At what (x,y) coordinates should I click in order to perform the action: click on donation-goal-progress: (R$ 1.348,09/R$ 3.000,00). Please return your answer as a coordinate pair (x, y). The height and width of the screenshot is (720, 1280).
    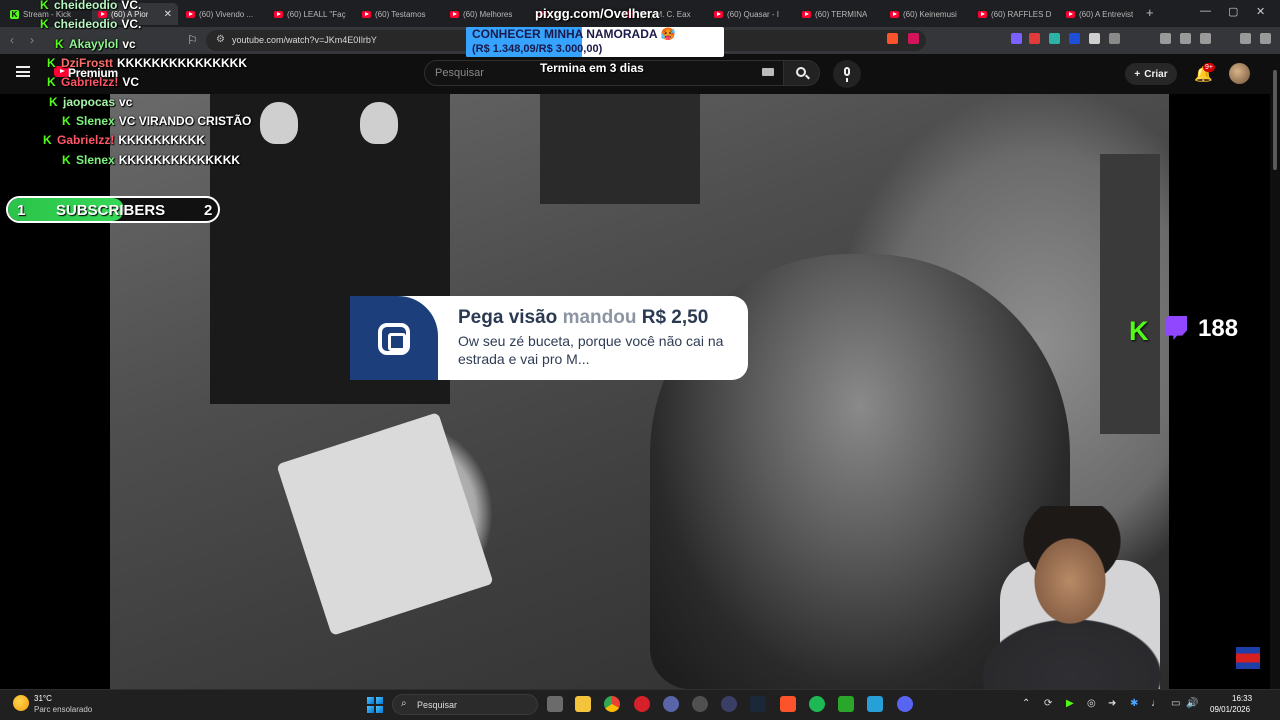
    Looking at the image, I should click on (537, 49).